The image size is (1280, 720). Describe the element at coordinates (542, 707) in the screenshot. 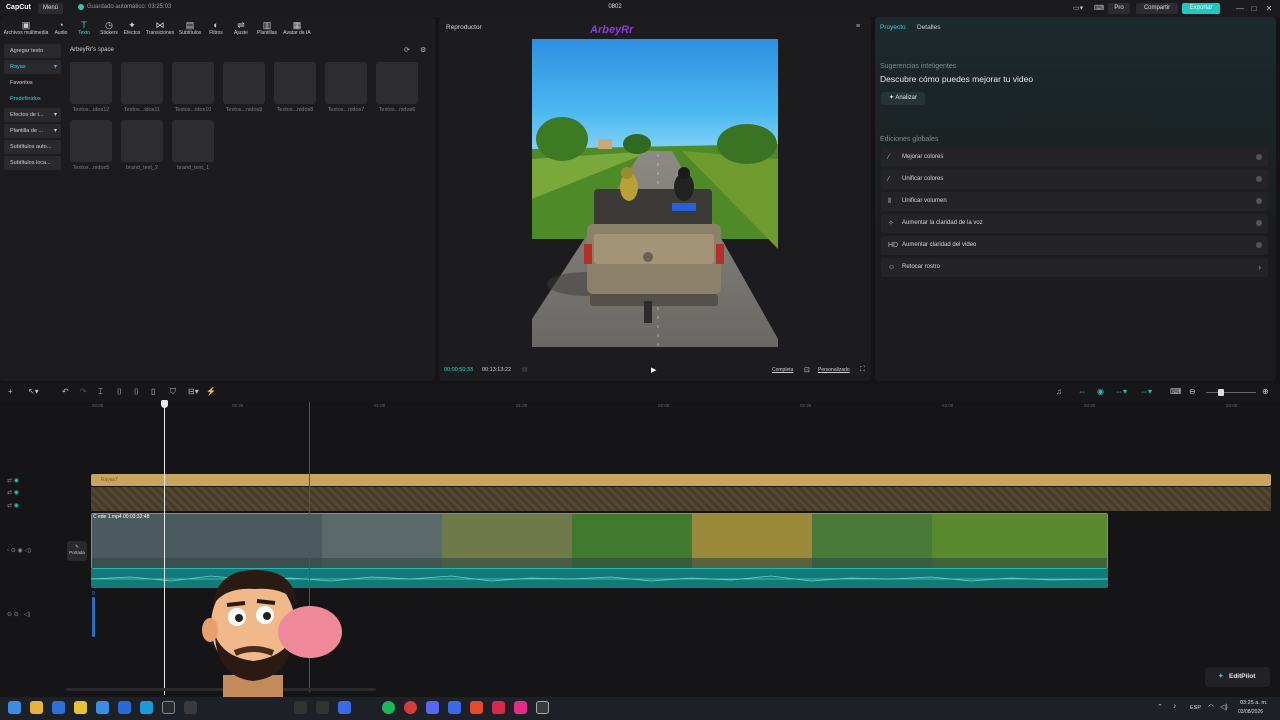

I see `capcut-active-icon` at that location.